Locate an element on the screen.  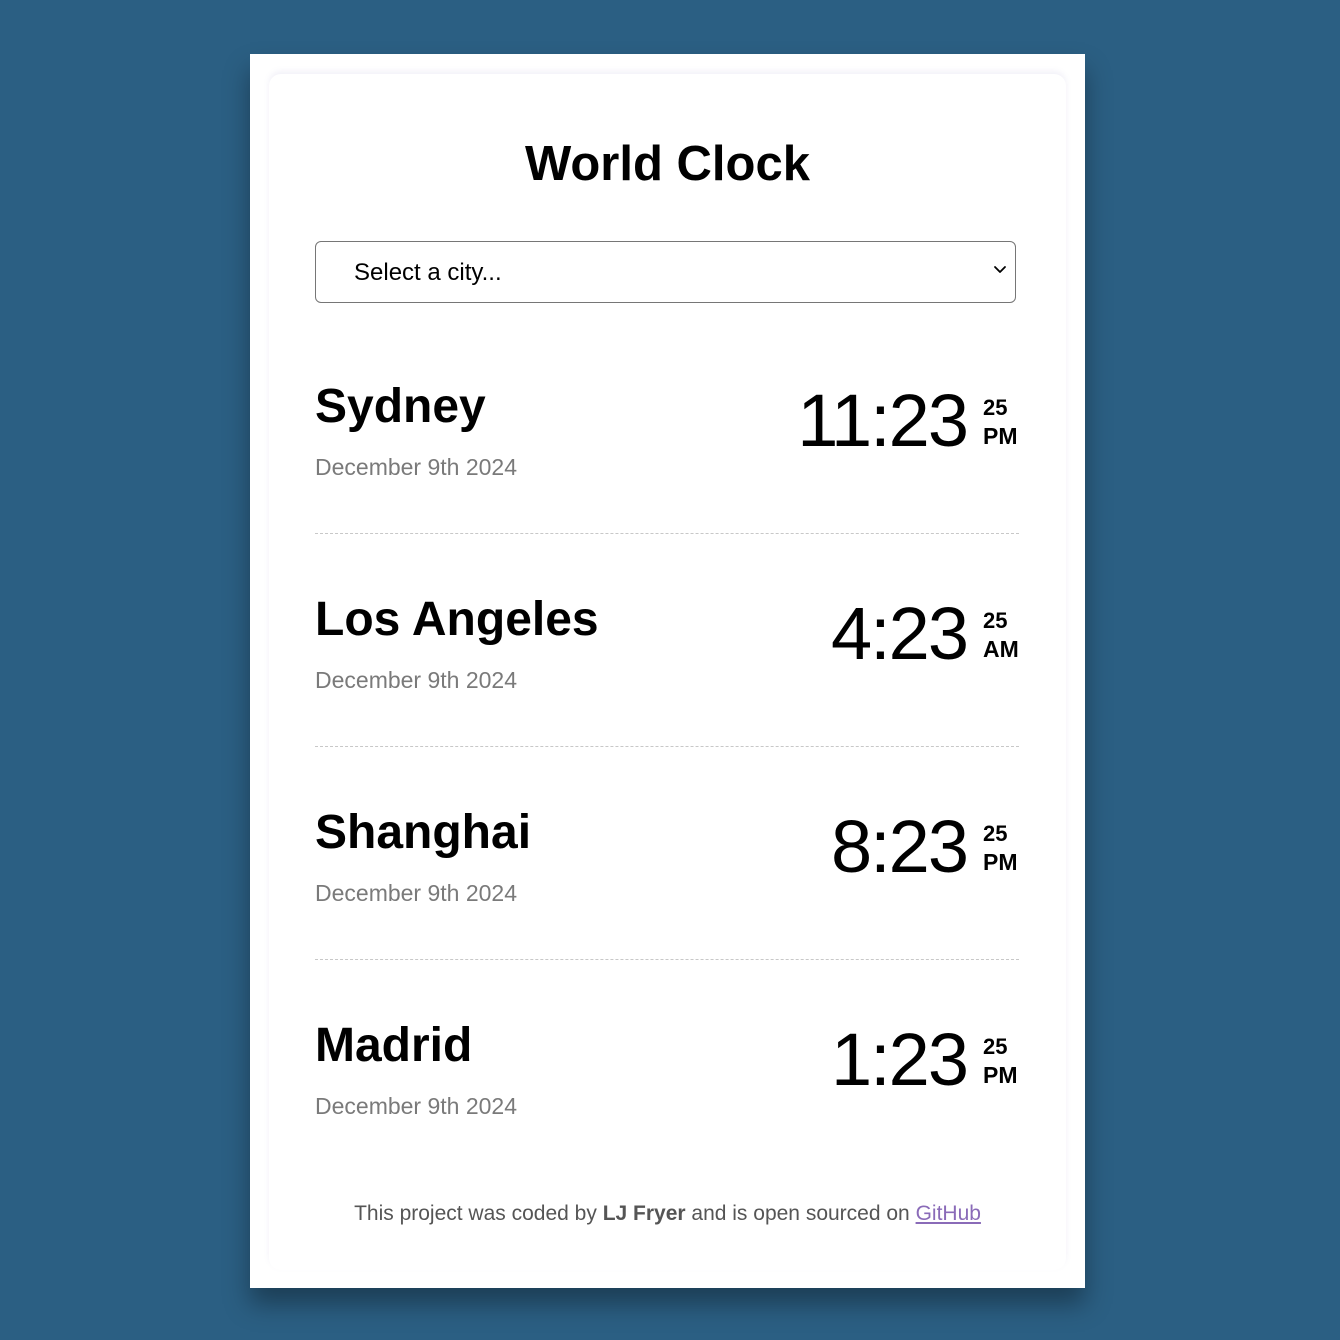
city-name: Sydney is located at coordinates (400, 406).